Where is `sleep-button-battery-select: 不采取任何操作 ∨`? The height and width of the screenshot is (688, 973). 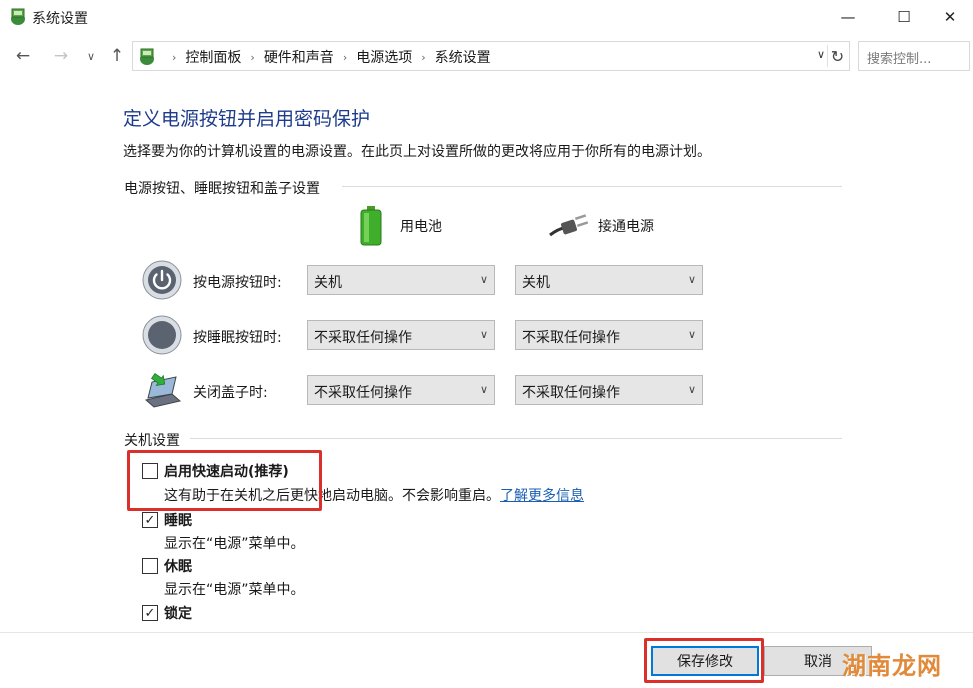 sleep-button-battery-select: 不采取任何操作 ∨ is located at coordinates (401, 335).